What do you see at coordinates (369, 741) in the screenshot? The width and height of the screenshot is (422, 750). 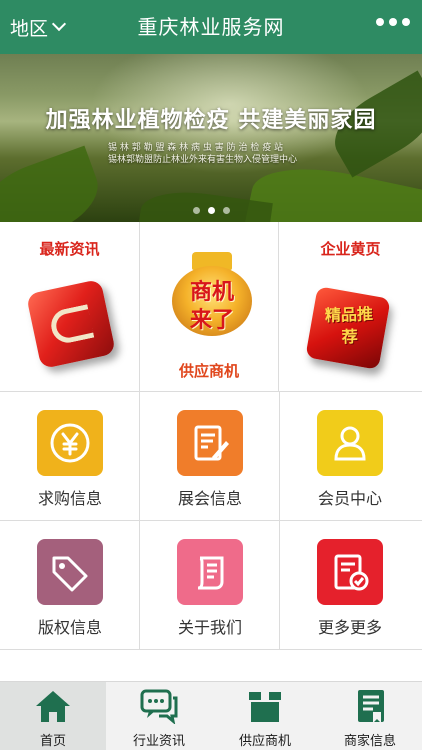 I see `tab-label: 商家信息` at bounding box center [369, 741].